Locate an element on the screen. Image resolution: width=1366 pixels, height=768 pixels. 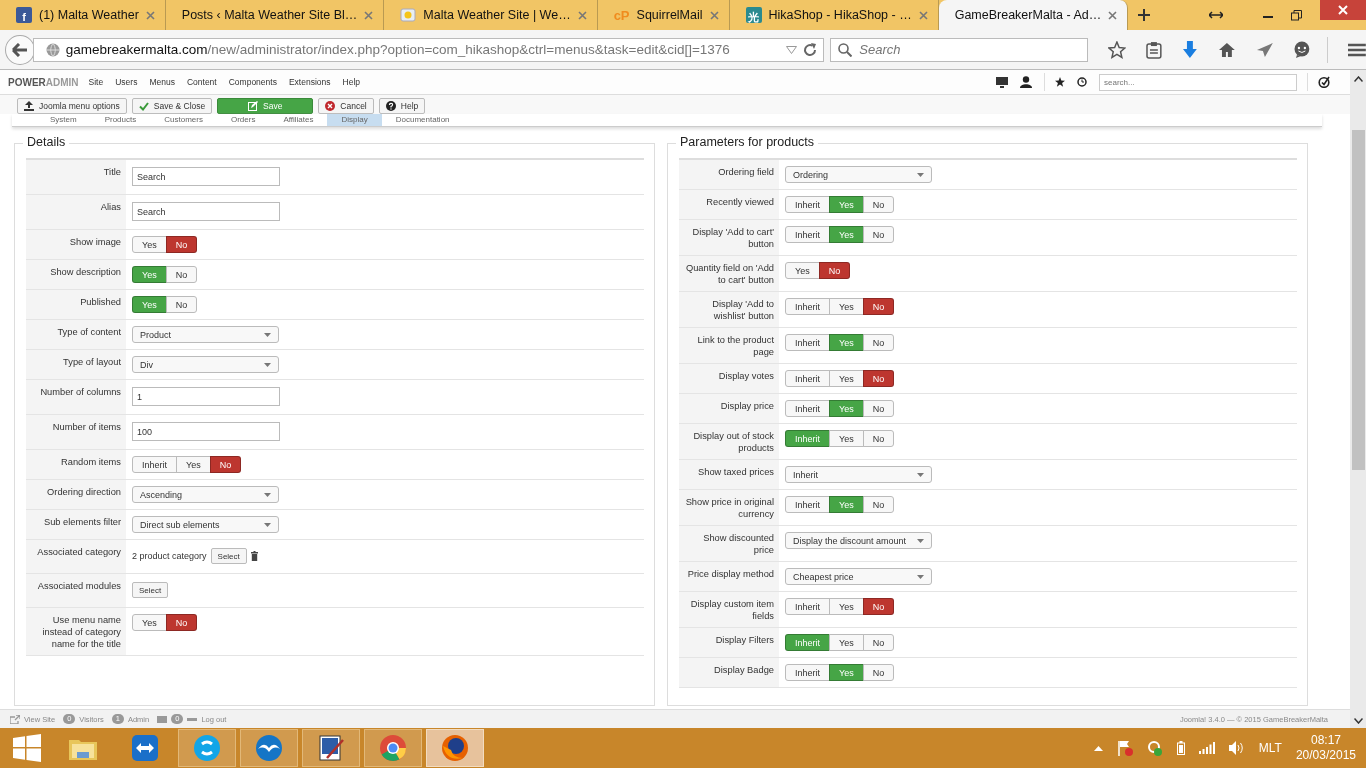
dropdown: Div is located at coordinates (205, 364).